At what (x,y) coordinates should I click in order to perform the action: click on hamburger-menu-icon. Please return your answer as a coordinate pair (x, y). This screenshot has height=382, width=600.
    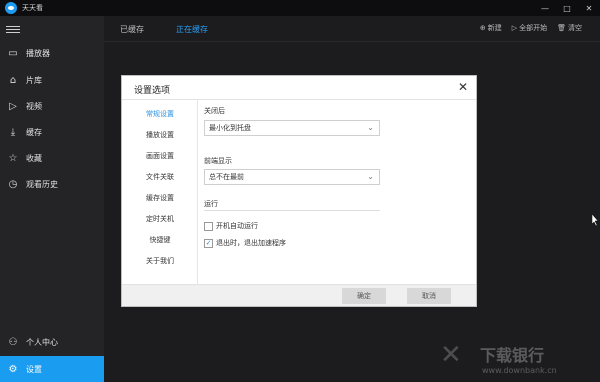
    Looking at the image, I should click on (13, 30).